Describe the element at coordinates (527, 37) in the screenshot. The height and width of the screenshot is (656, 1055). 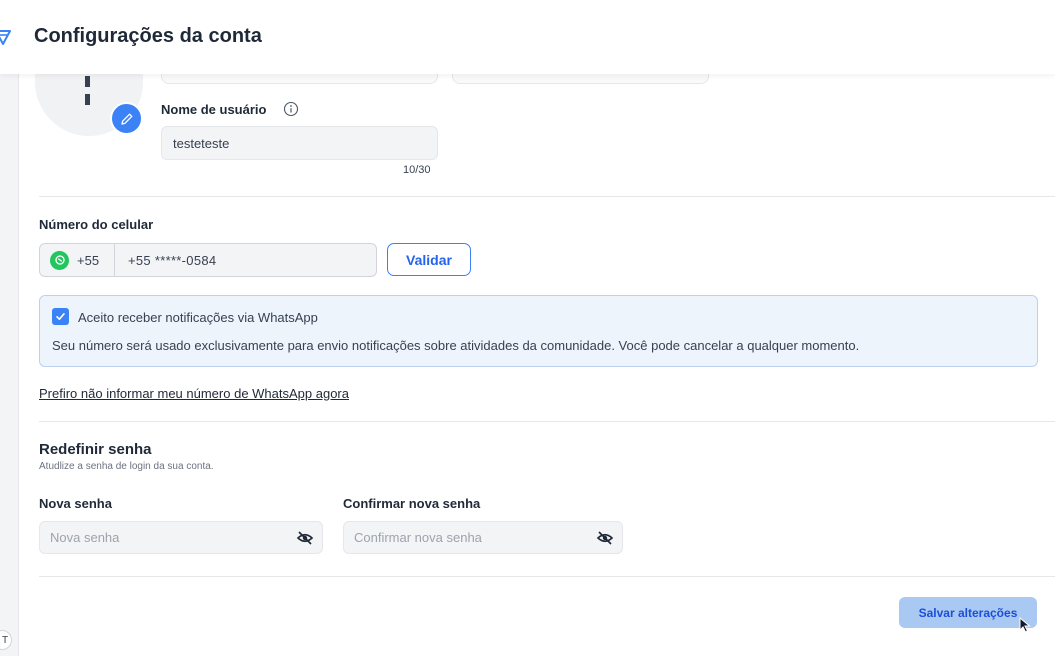
I see `top-bar: Configurações da conta` at that location.